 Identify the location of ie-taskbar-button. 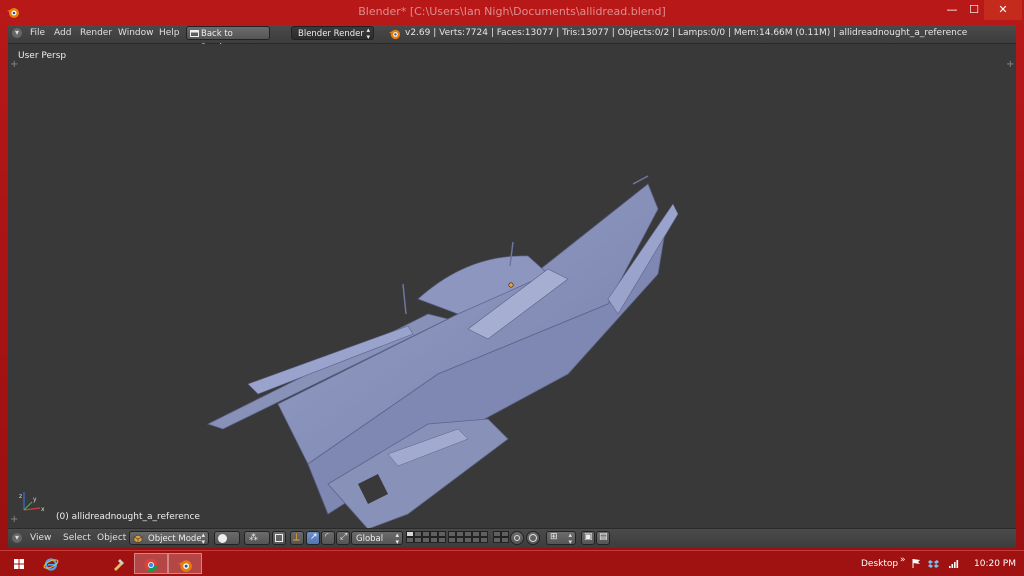
(51, 563).